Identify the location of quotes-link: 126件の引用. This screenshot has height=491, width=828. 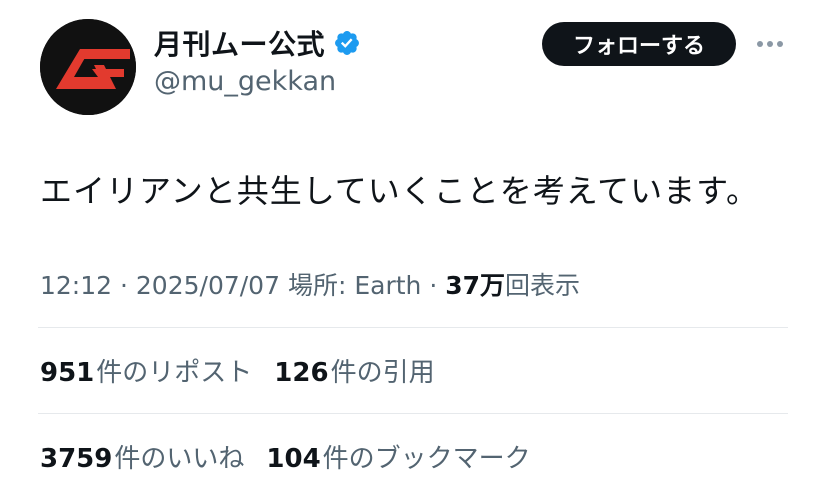
(354, 370).